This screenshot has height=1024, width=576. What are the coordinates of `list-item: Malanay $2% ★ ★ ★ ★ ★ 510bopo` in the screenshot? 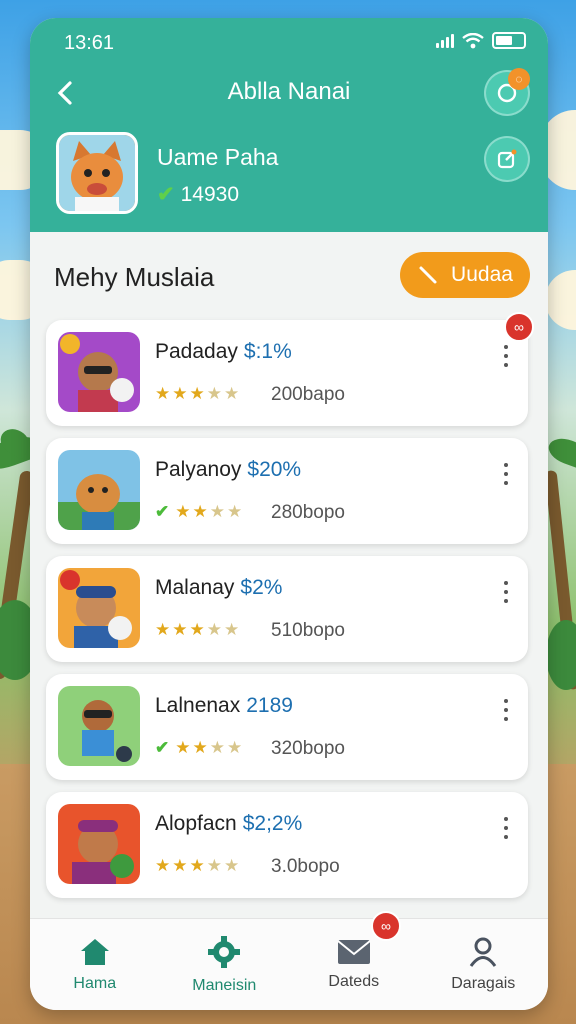 It's located at (287, 609).